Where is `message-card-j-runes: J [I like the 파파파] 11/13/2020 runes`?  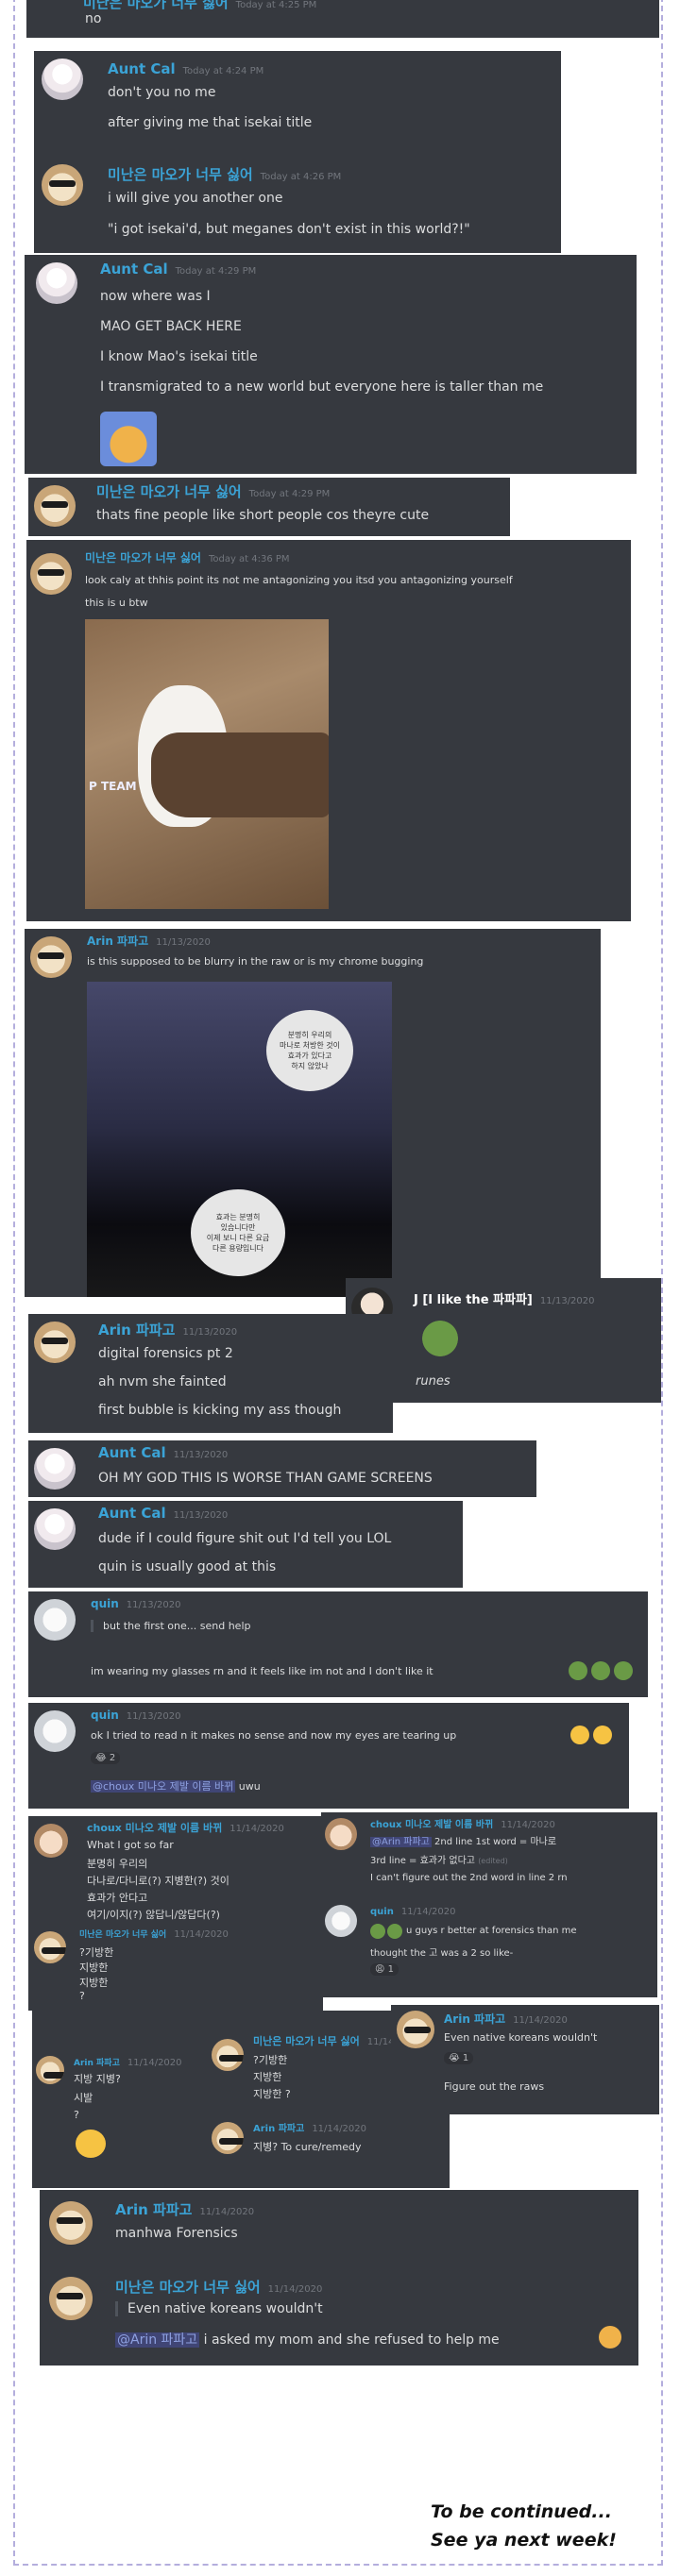 message-card-j-runes: J [I like the 파파파] 11/13/2020 runes is located at coordinates (503, 1341).